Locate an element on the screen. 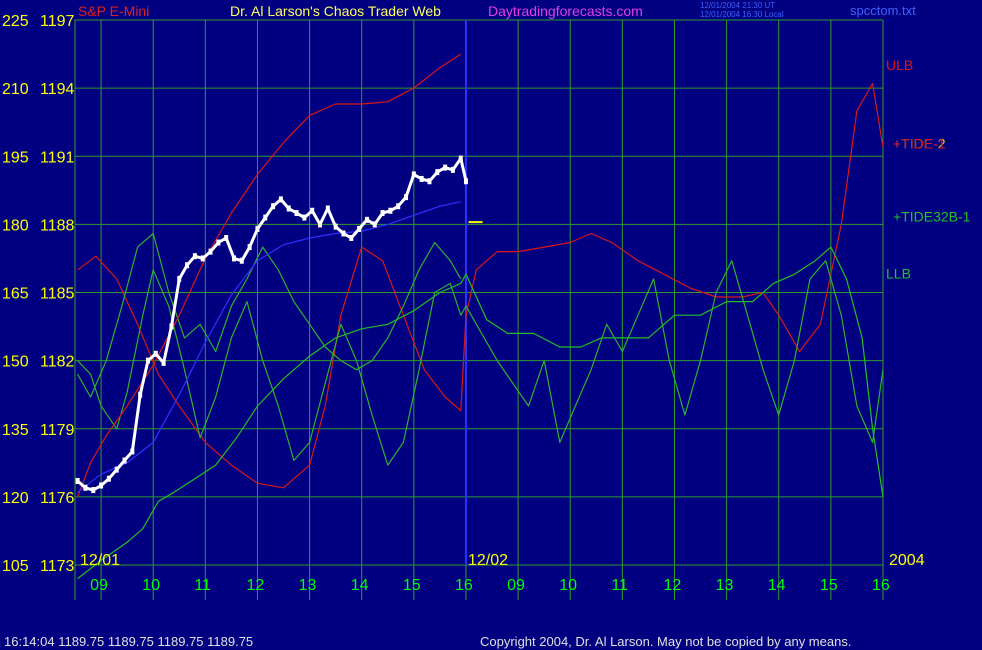 This screenshot has width=982, height=650. left-axis-tick: 165 is located at coordinates (15, 294).